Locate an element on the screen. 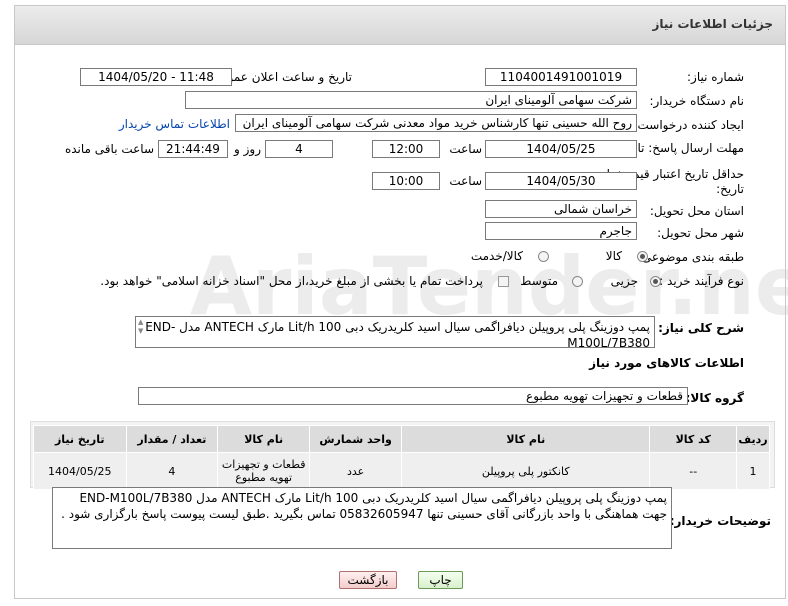 The height and width of the screenshot is (606, 788). col-unit: واحد شمارش is located at coordinates (356, 439).